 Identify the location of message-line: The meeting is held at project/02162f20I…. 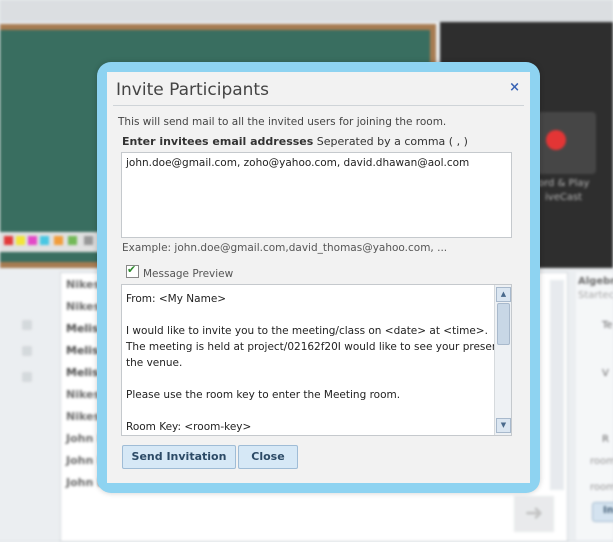
(319, 347).